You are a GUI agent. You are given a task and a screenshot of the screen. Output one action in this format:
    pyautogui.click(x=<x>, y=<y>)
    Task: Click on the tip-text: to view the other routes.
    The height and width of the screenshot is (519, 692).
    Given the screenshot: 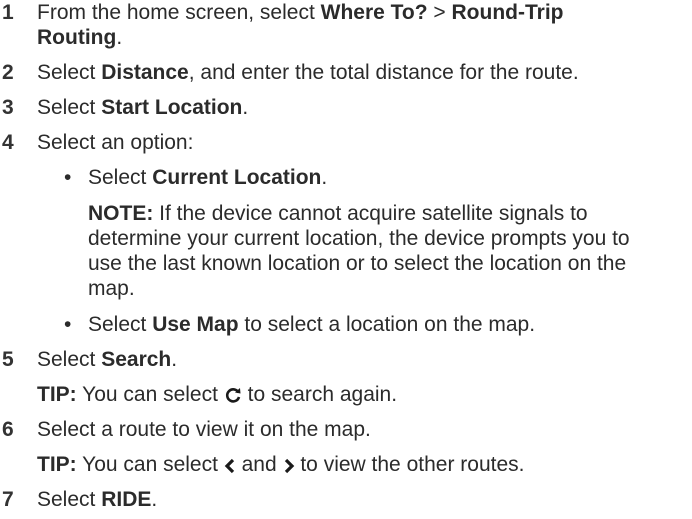 What is the action you would take?
    pyautogui.click(x=409, y=464)
    